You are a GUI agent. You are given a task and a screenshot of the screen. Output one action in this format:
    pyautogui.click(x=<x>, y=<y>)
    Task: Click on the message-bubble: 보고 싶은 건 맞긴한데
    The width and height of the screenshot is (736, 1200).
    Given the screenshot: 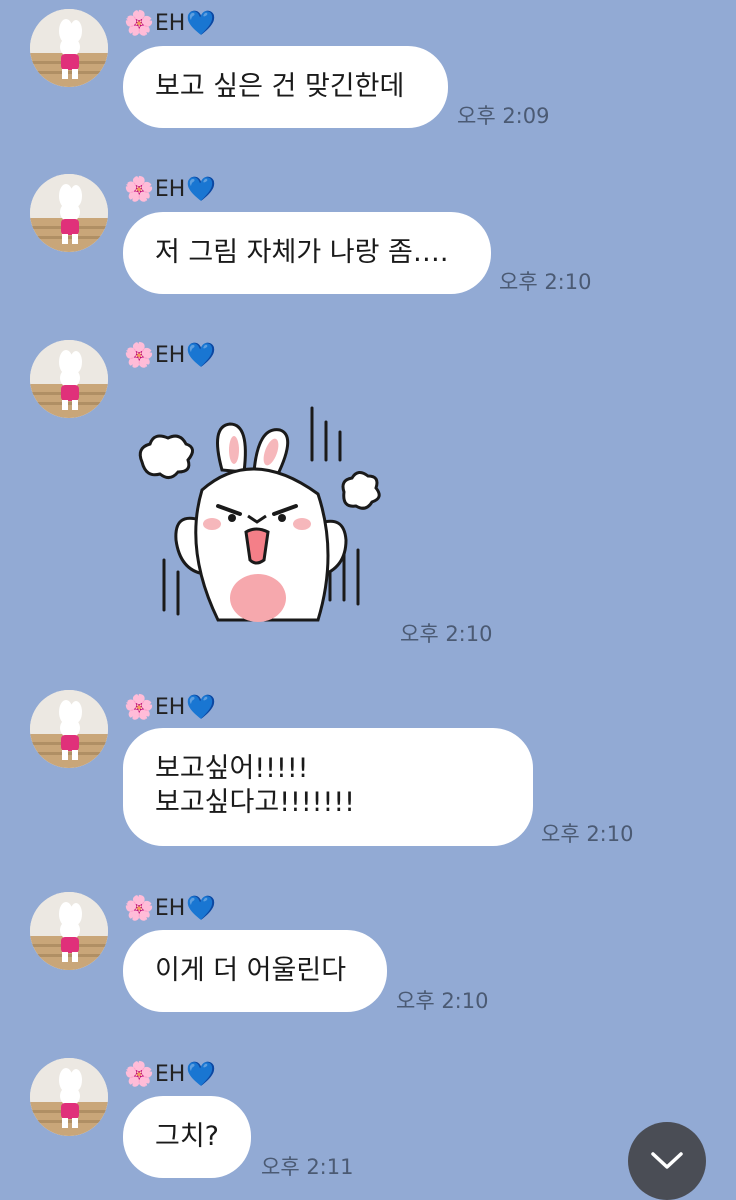 What is the action you would take?
    pyautogui.click(x=285, y=87)
    